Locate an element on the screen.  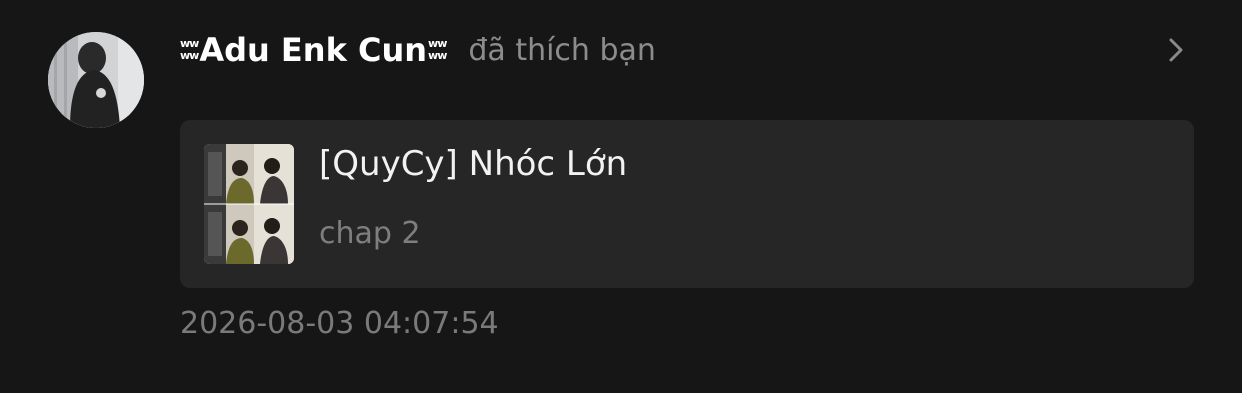
username-decoration-left: ww ww is located at coordinates (189, 50).